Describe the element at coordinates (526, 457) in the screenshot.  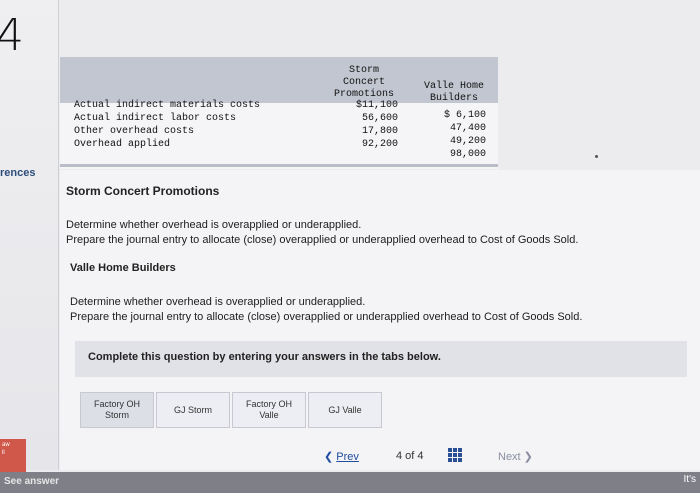
I see `chevron-right-icon: ❯` at that location.